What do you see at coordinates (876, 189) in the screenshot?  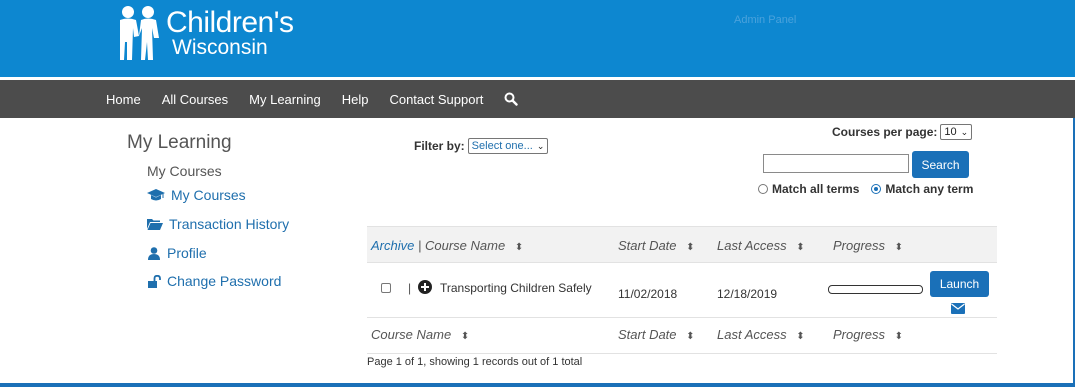 I see `match-any-radio` at bounding box center [876, 189].